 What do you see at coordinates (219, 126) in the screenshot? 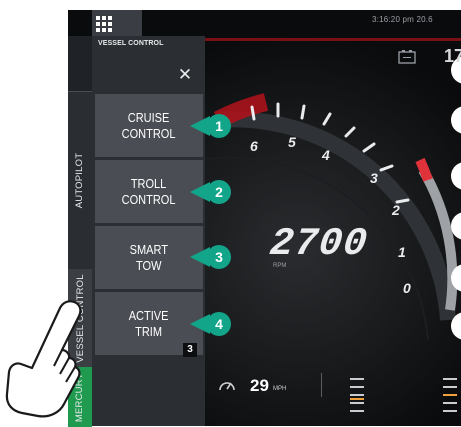
I see `callout-number: 1` at bounding box center [219, 126].